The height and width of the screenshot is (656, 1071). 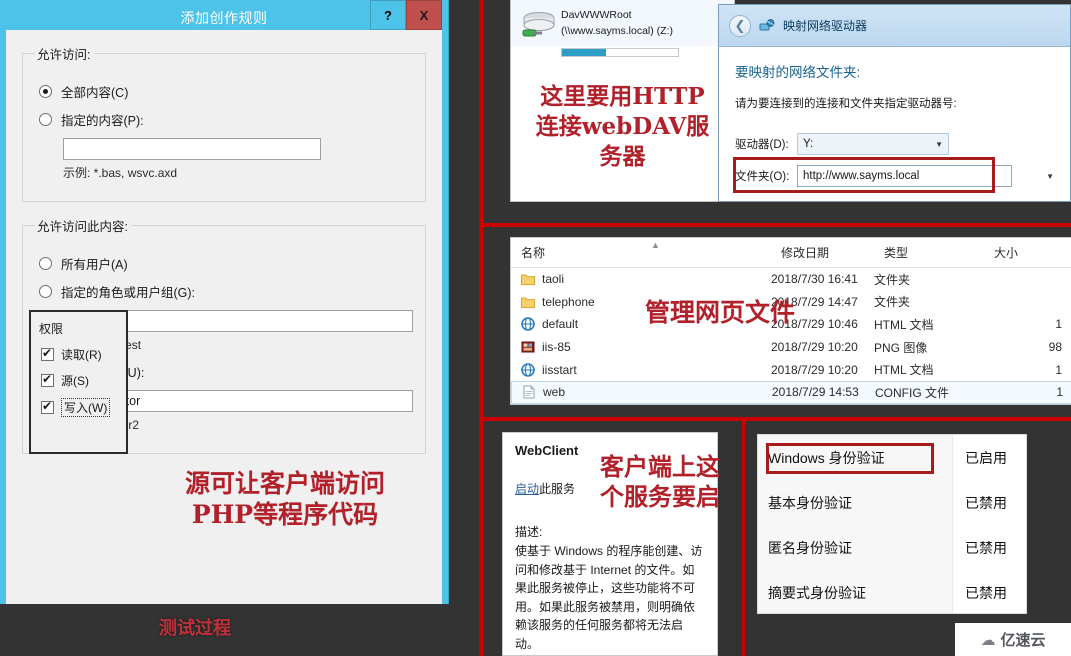 What do you see at coordinates (988, 640) in the screenshot?
I see `cloud-icon: ☁` at bounding box center [988, 640].